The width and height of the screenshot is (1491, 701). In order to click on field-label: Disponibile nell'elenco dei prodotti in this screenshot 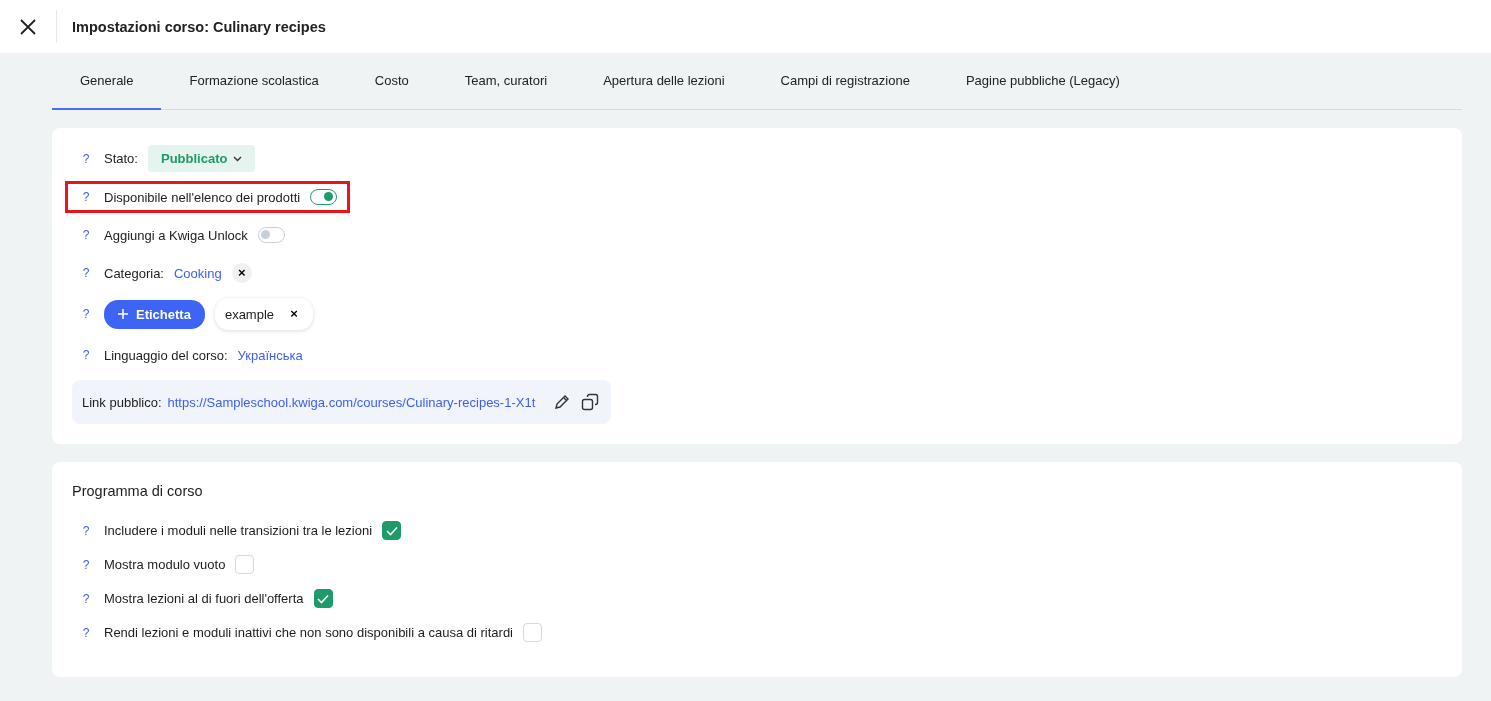, I will do `click(202, 197)`.